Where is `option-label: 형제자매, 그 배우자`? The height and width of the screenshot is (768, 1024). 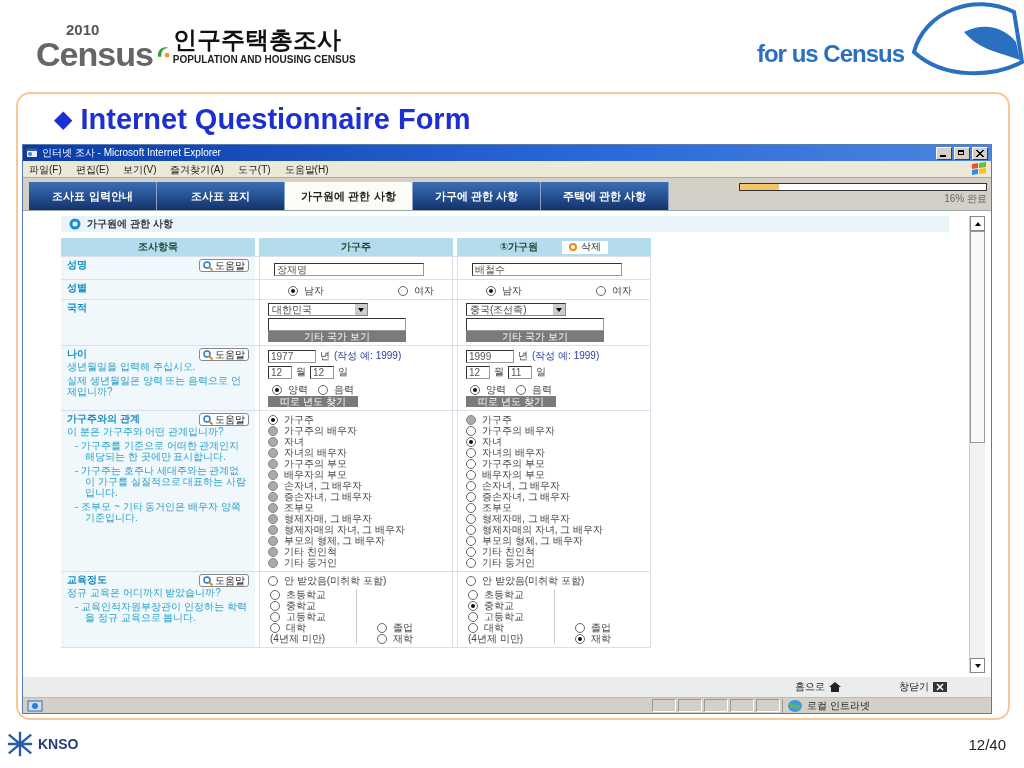
option-label: 형제자매, 그 배우자 is located at coordinates (526, 518).